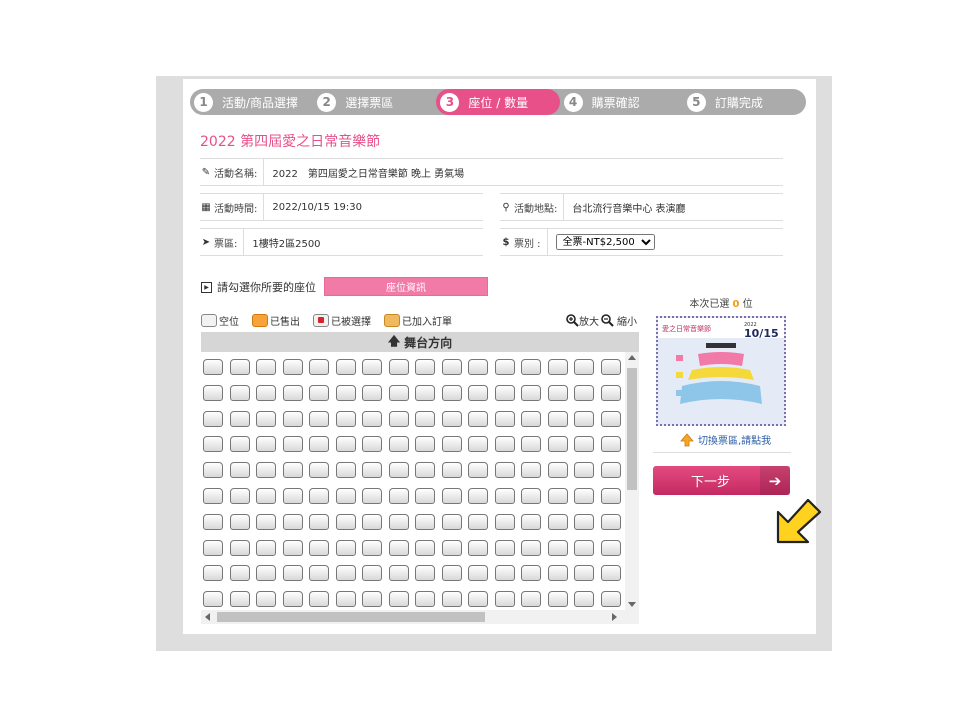 This screenshot has height=720, width=960. I want to click on ticket-type-select: 全票-NT$2,500, so click(605, 242).